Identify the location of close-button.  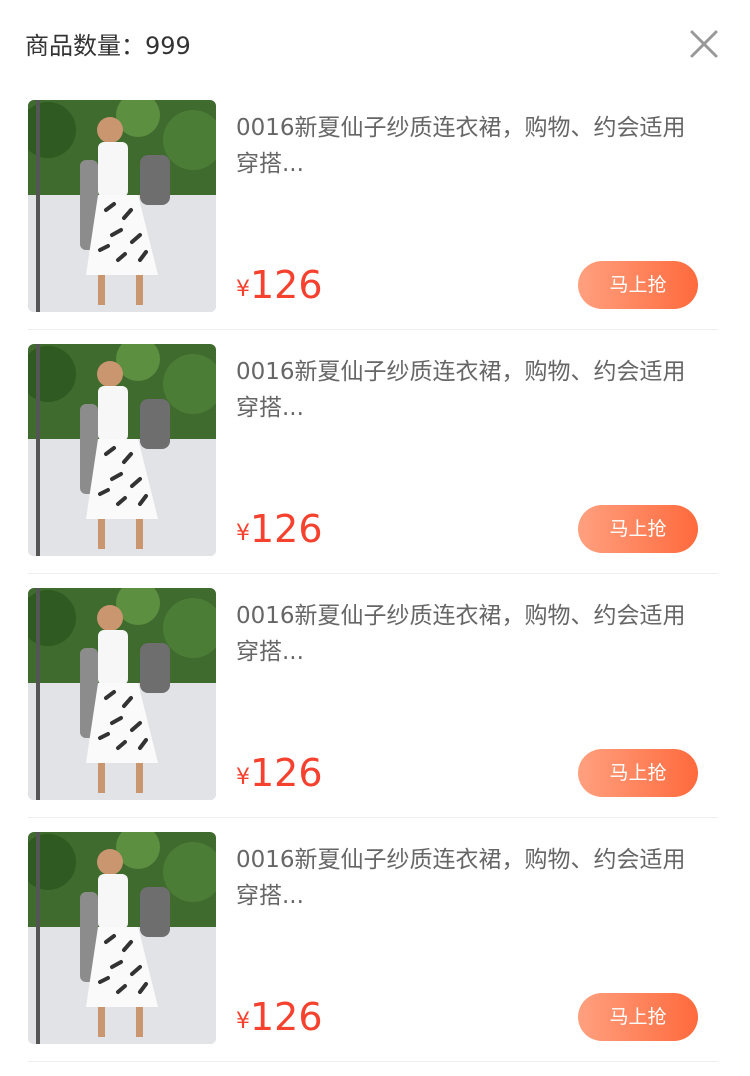
(704, 44).